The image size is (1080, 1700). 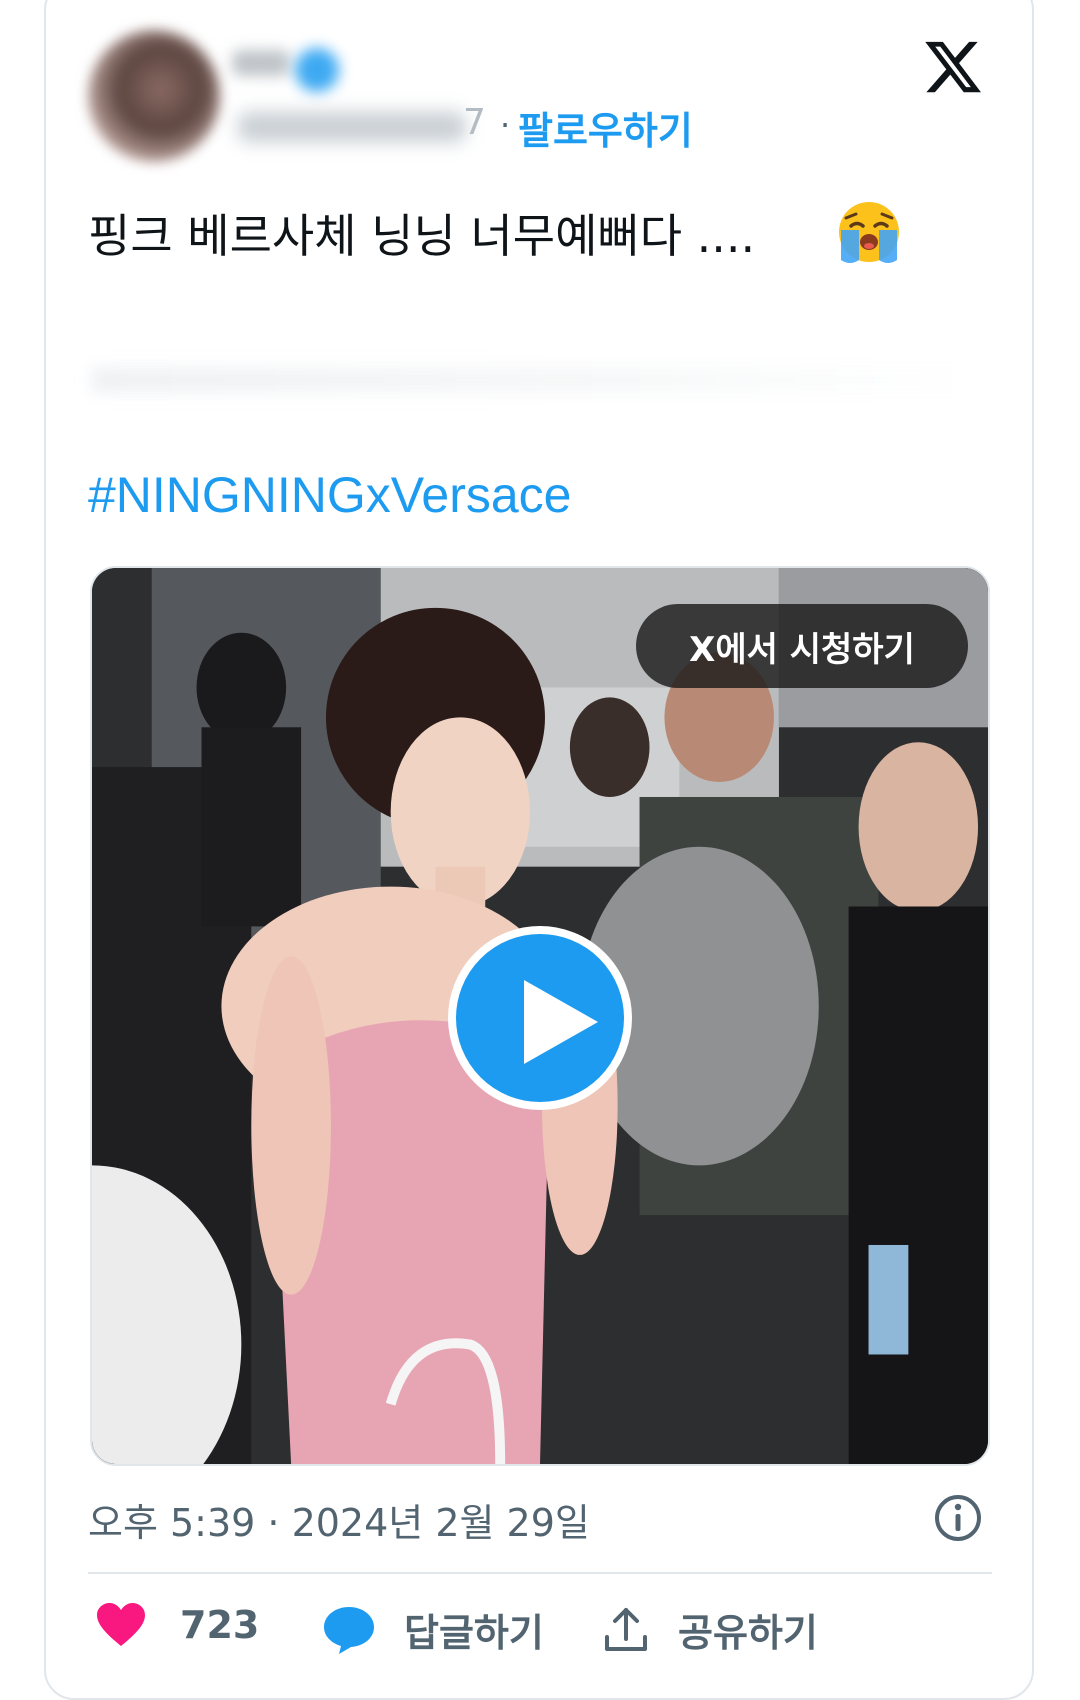 What do you see at coordinates (339, 1519) in the screenshot?
I see `tweet-timestamp: 오후 5:39 · 2024년 2월 29일` at bounding box center [339, 1519].